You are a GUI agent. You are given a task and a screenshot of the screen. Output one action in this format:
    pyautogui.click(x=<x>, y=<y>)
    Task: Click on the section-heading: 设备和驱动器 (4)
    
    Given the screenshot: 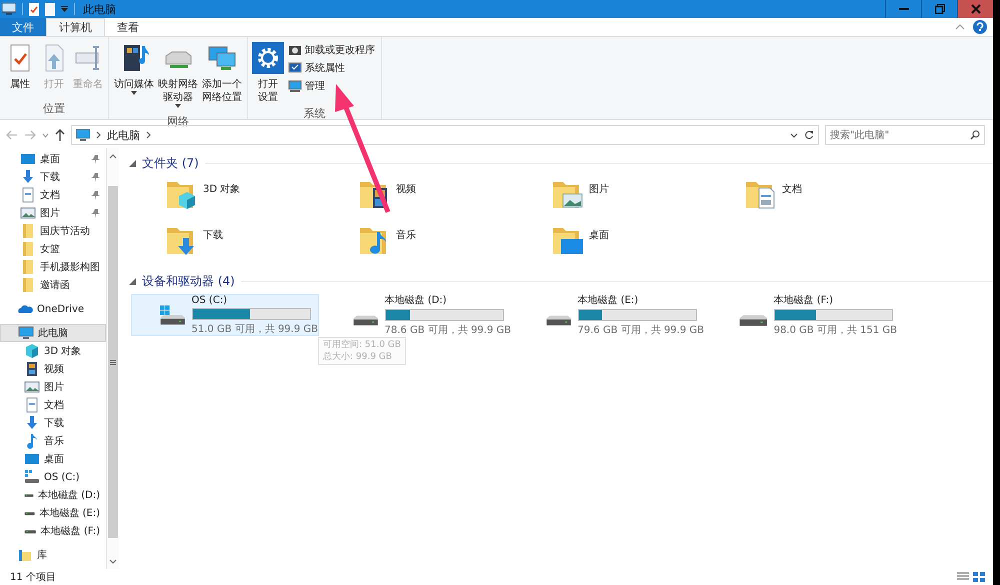 What is the action you would take?
    pyautogui.click(x=188, y=281)
    